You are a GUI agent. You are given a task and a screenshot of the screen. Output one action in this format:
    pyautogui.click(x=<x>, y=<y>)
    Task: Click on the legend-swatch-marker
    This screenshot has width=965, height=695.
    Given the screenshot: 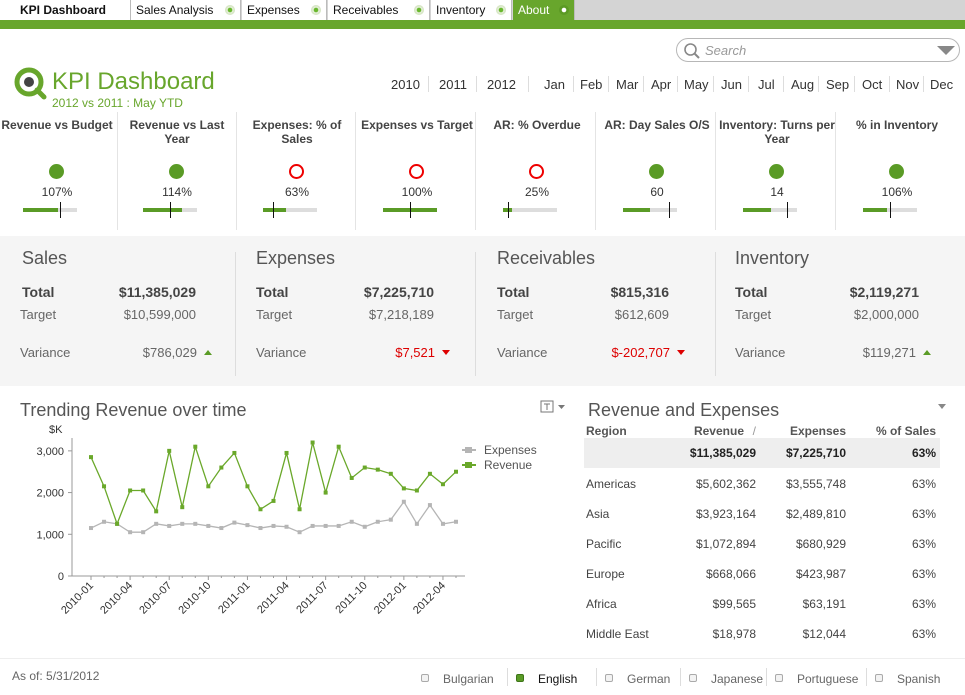 What is the action you would take?
    pyautogui.click(x=468, y=465)
    